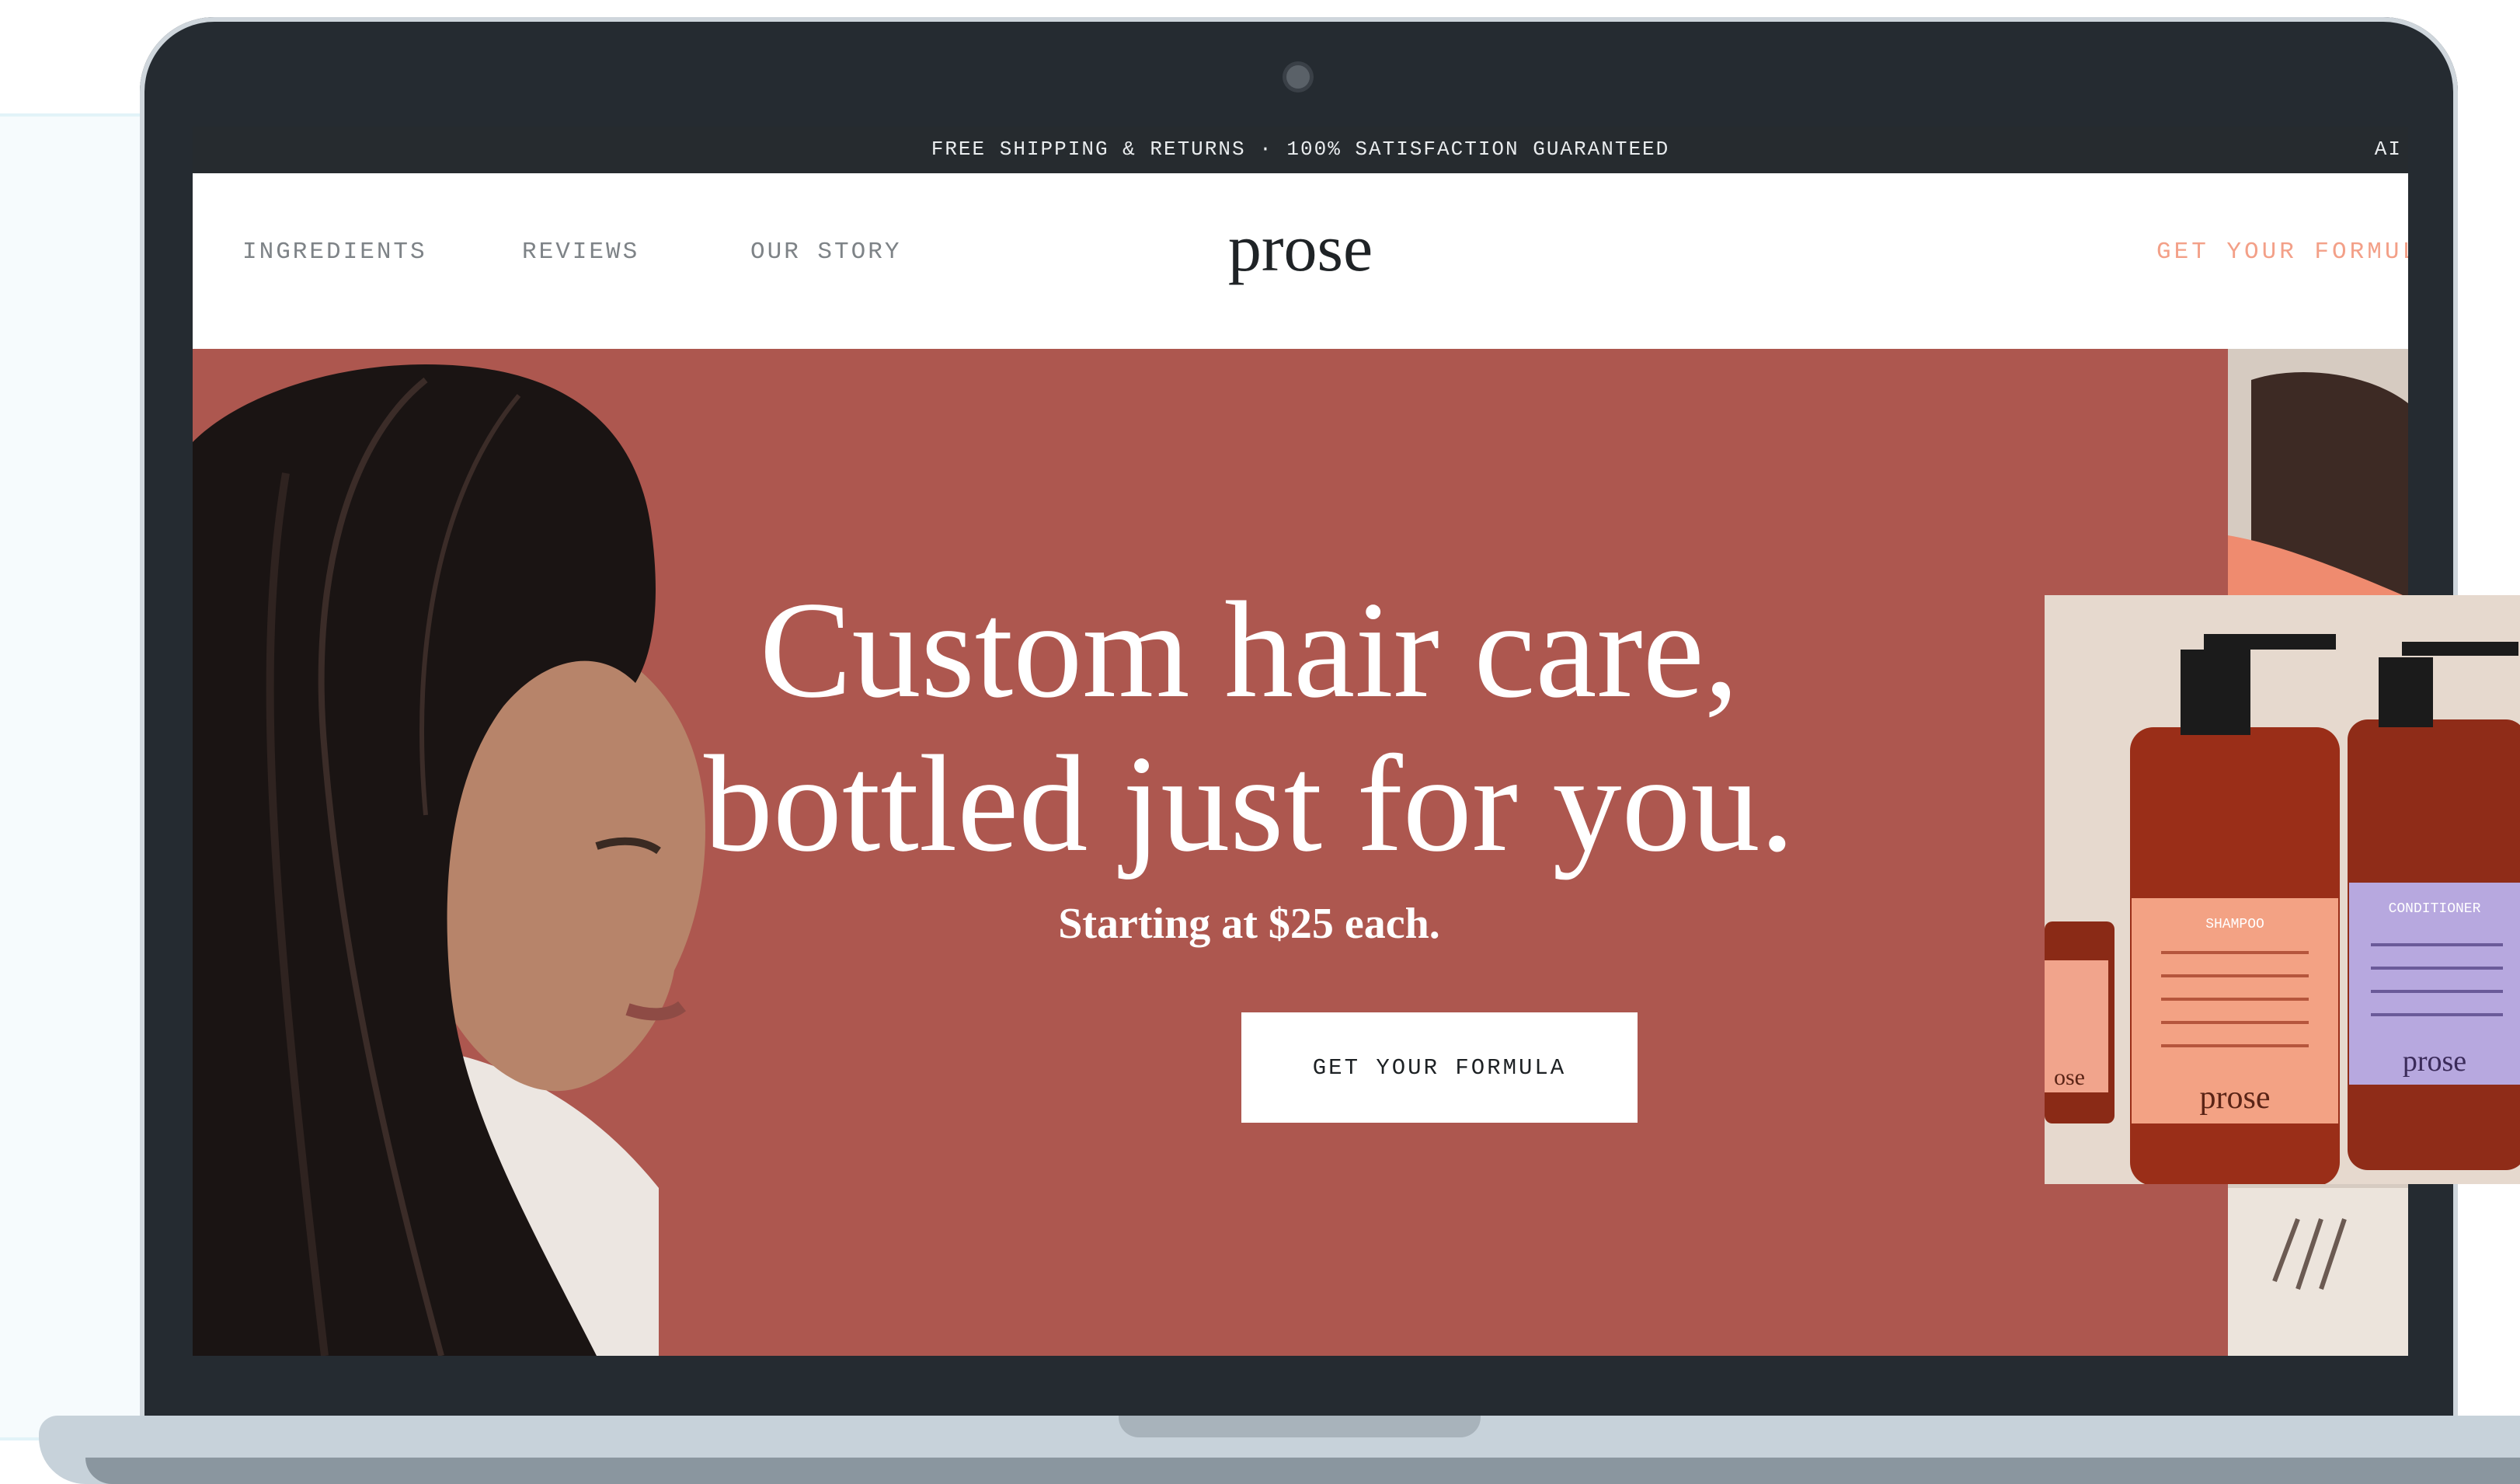 This screenshot has width=2520, height=1484. Describe the element at coordinates (1300, 248) in the screenshot. I see `prose-logo: prose` at that location.